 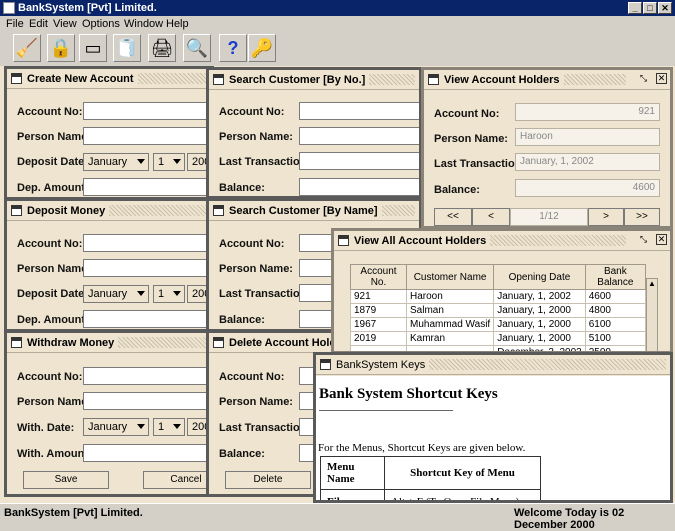 I want to click on column-header: Opening Date, so click(x=539, y=277).